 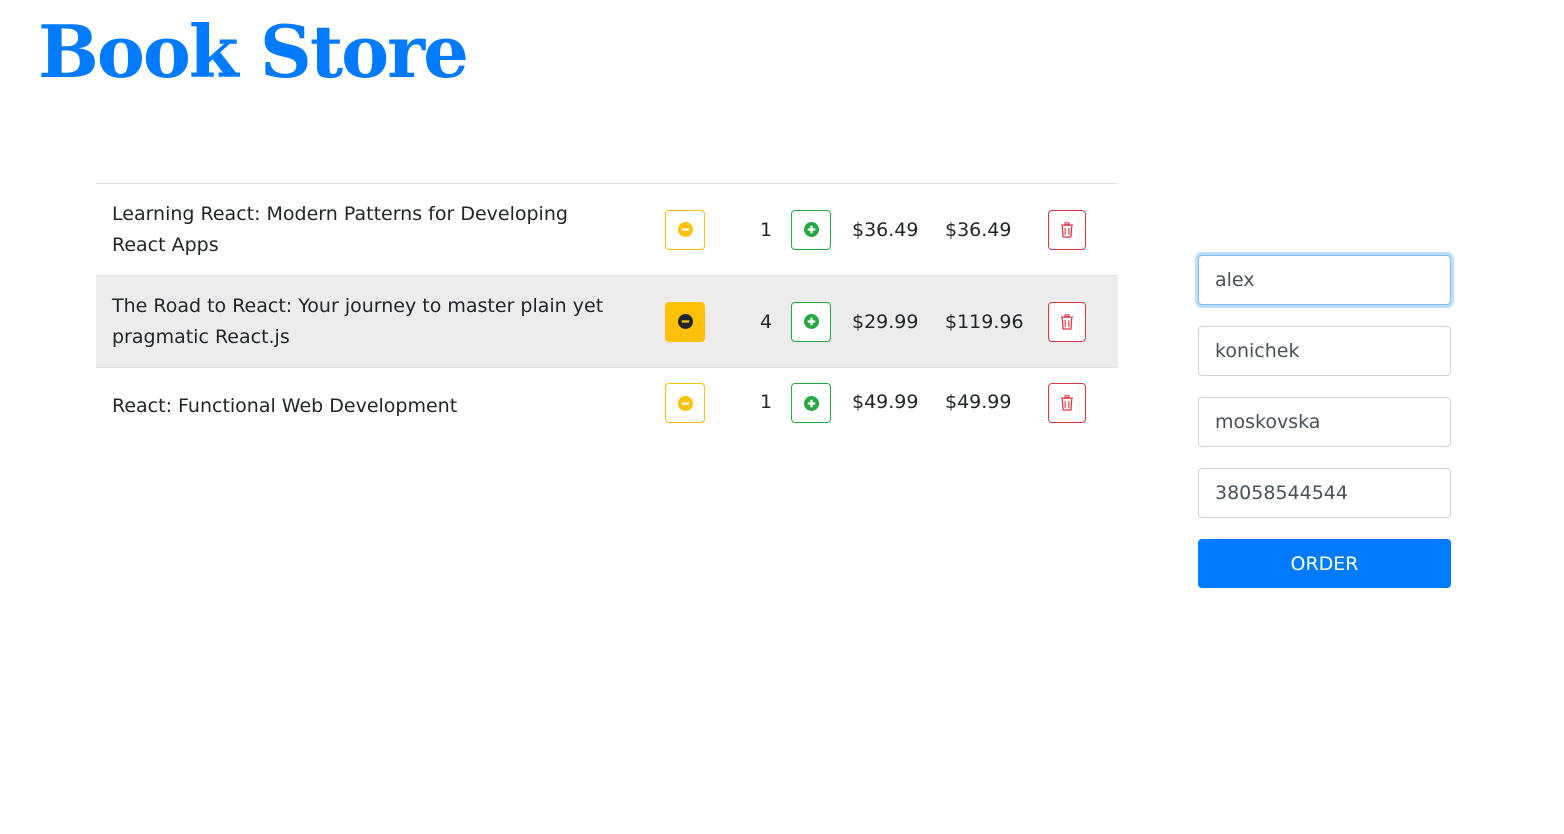 What do you see at coordinates (1324, 280) in the screenshot?
I see `first-name-input` at bounding box center [1324, 280].